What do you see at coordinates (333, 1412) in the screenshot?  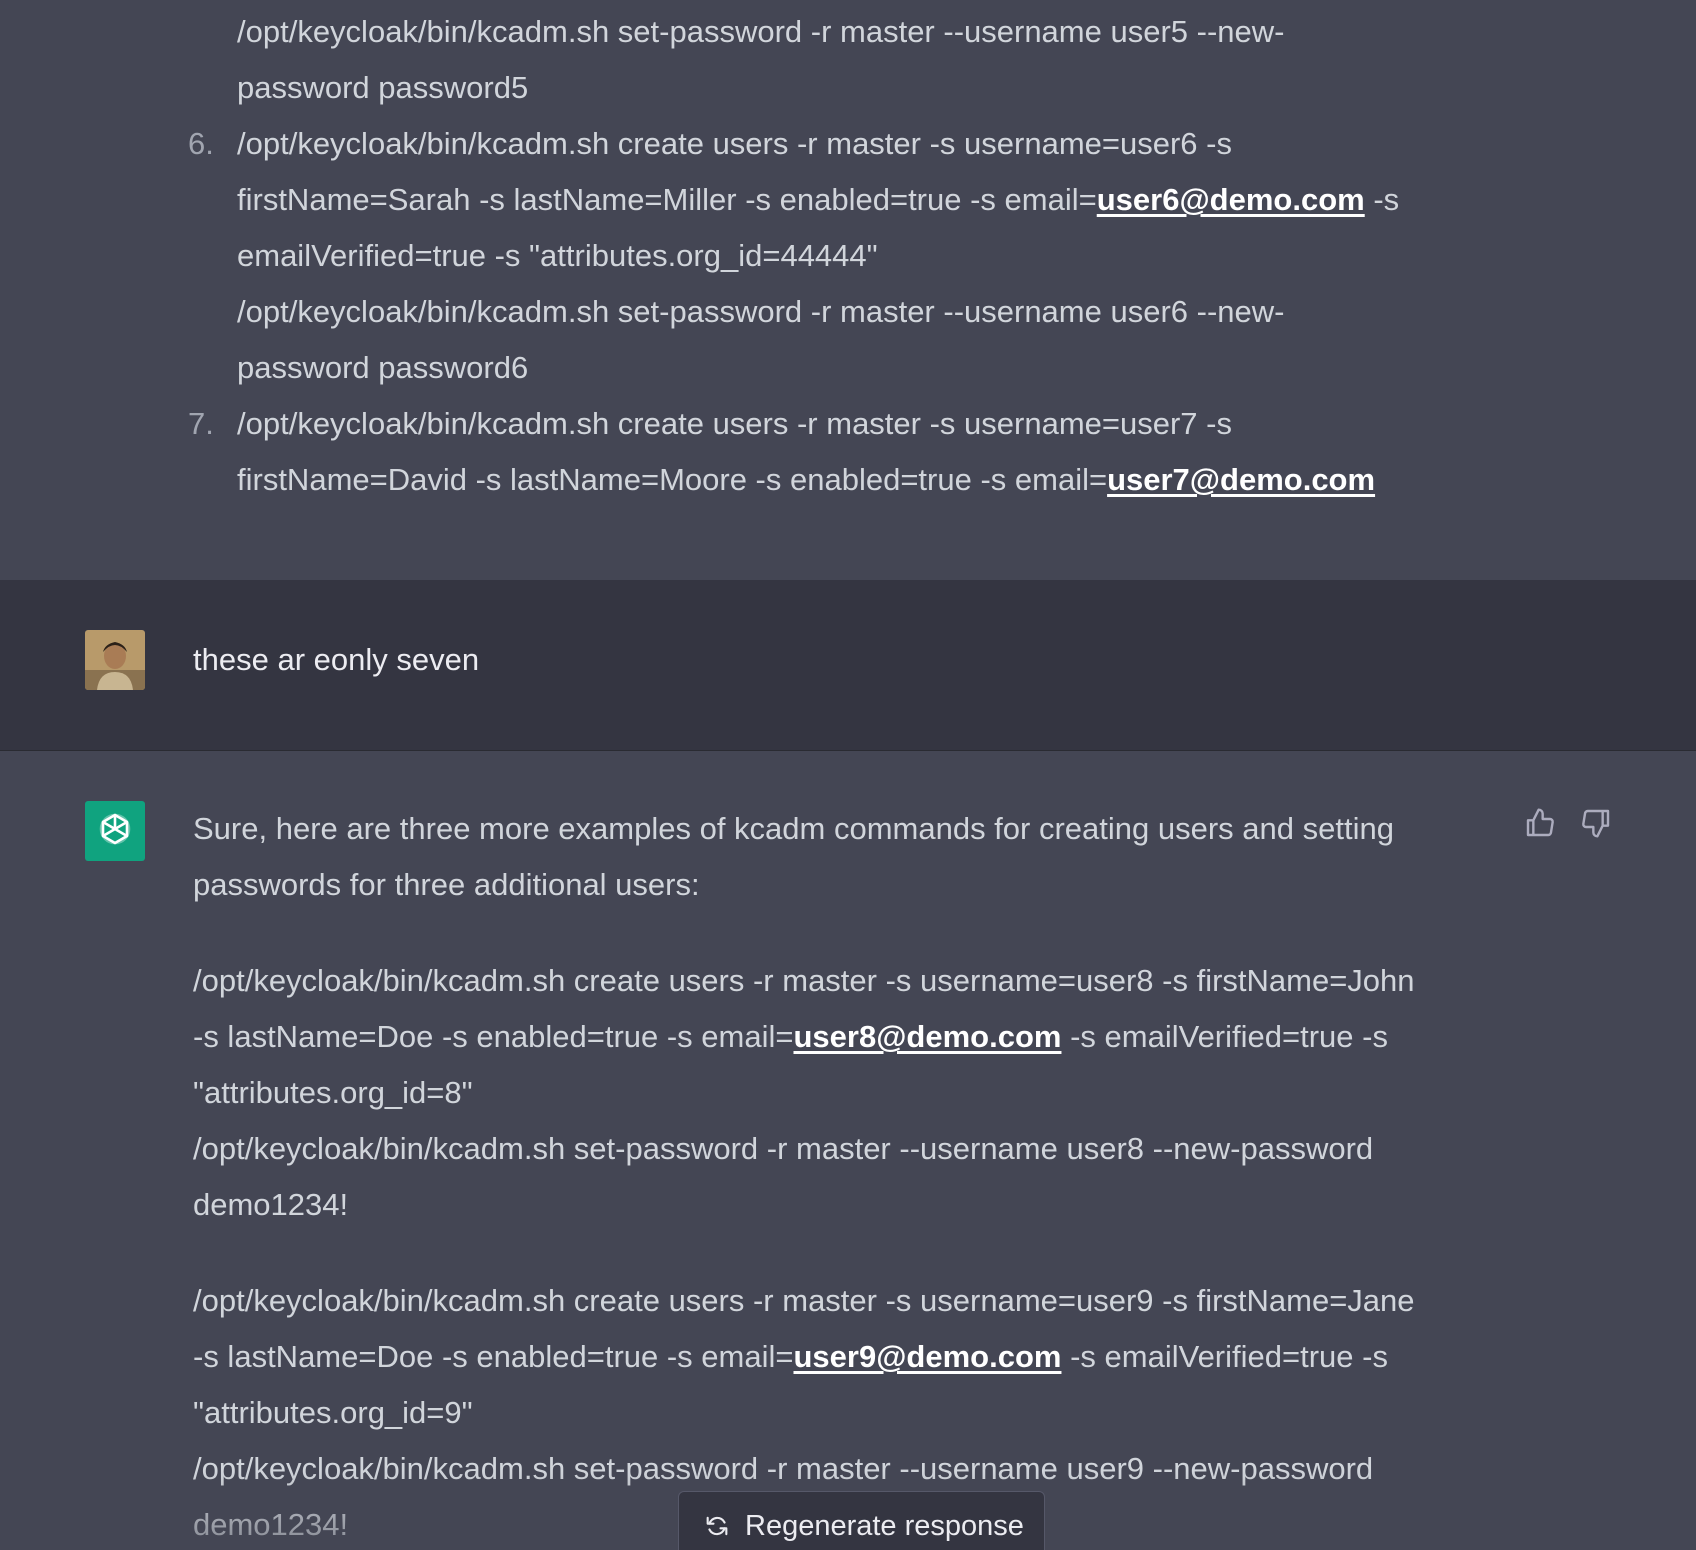 I see `command-line: "attributes.org_id=9"` at bounding box center [333, 1412].